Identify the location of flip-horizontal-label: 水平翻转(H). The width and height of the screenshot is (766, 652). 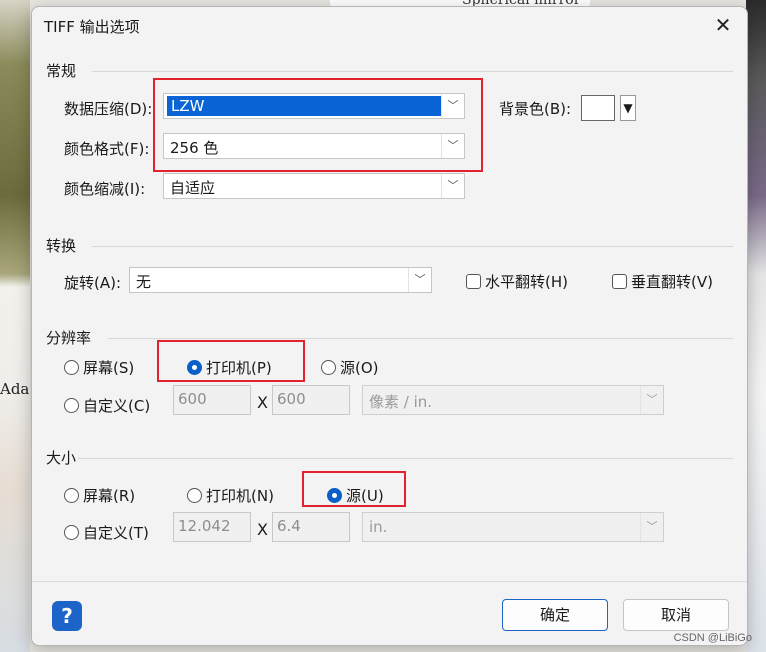
(526, 282).